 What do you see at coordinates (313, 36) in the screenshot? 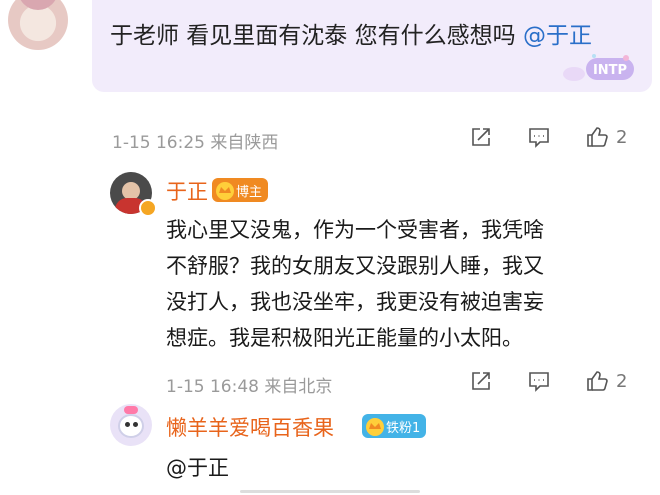
I see `comment-body: 于老师 看见里面有沈泰 您有什么感想吗` at bounding box center [313, 36].